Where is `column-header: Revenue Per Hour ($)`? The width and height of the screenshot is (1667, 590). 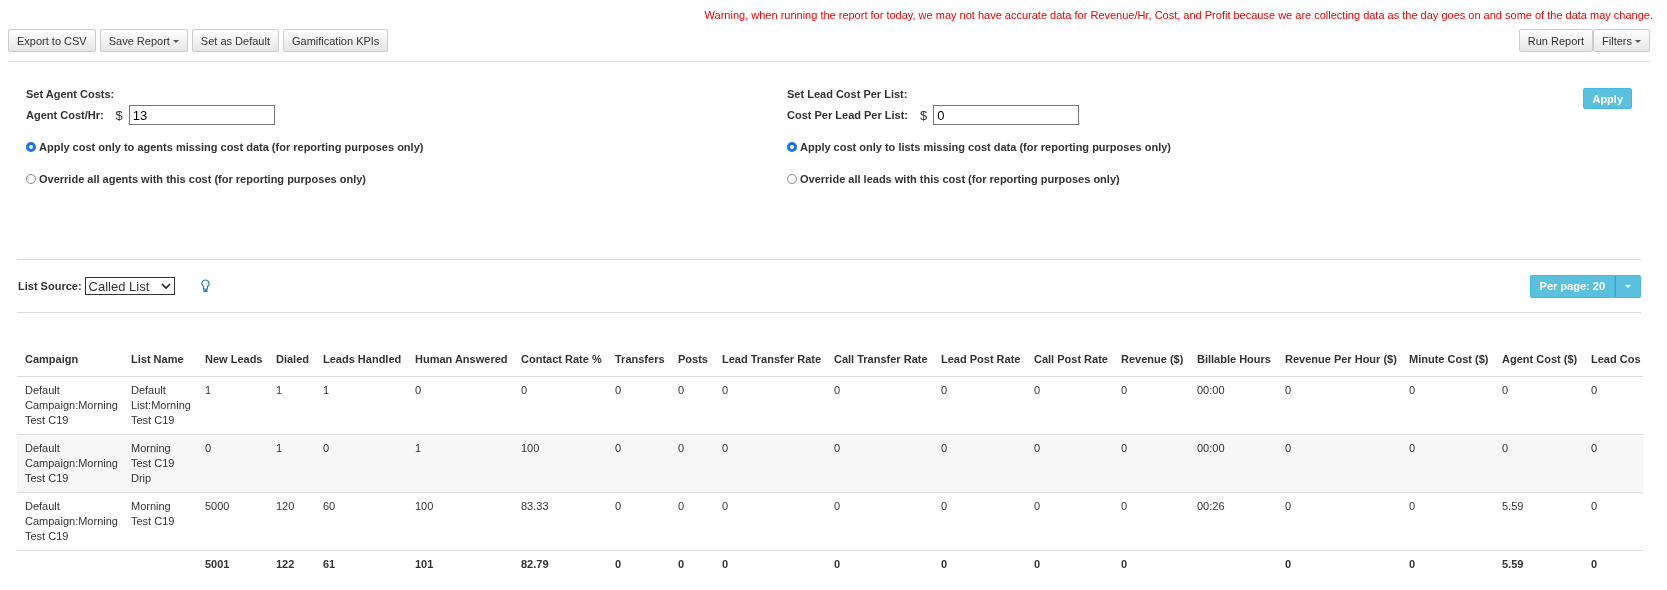
column-header: Revenue Per Hour ($) is located at coordinates (1339, 359).